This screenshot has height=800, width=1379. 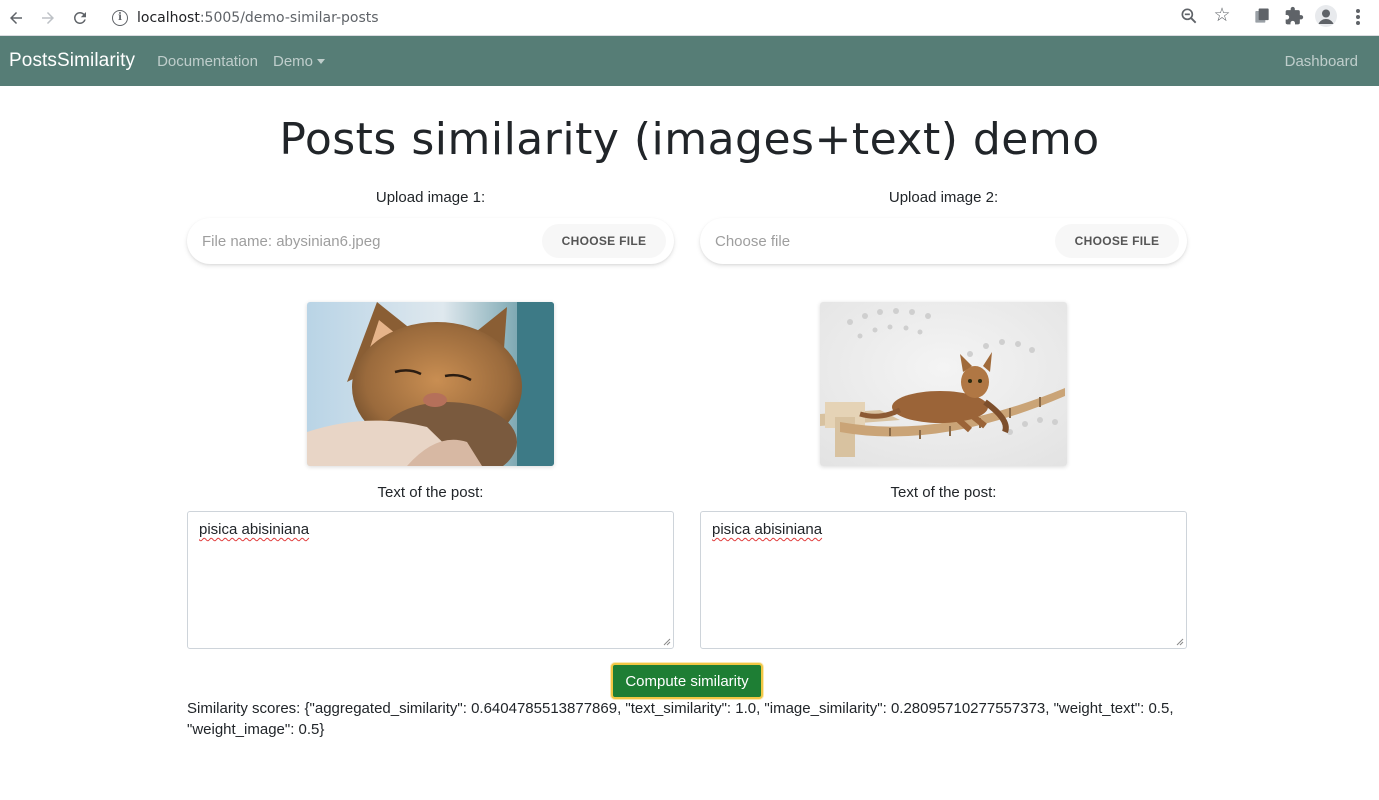 I want to click on file-input-2: Choose file CHOOSE FILE, so click(x=943, y=241).